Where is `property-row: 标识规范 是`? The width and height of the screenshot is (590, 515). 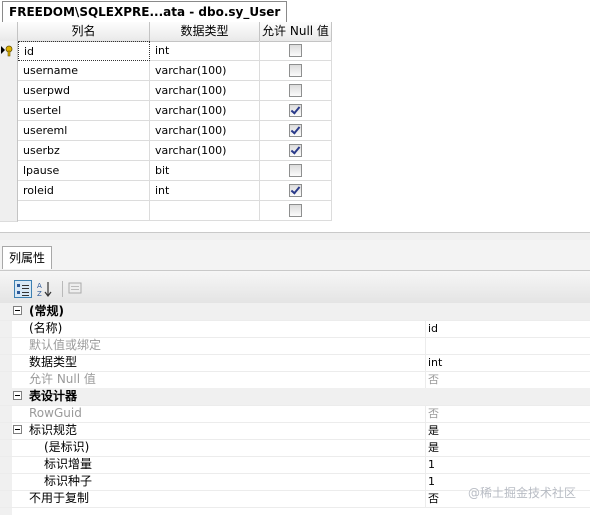
property-row: 标识规范 是 is located at coordinates (295, 431).